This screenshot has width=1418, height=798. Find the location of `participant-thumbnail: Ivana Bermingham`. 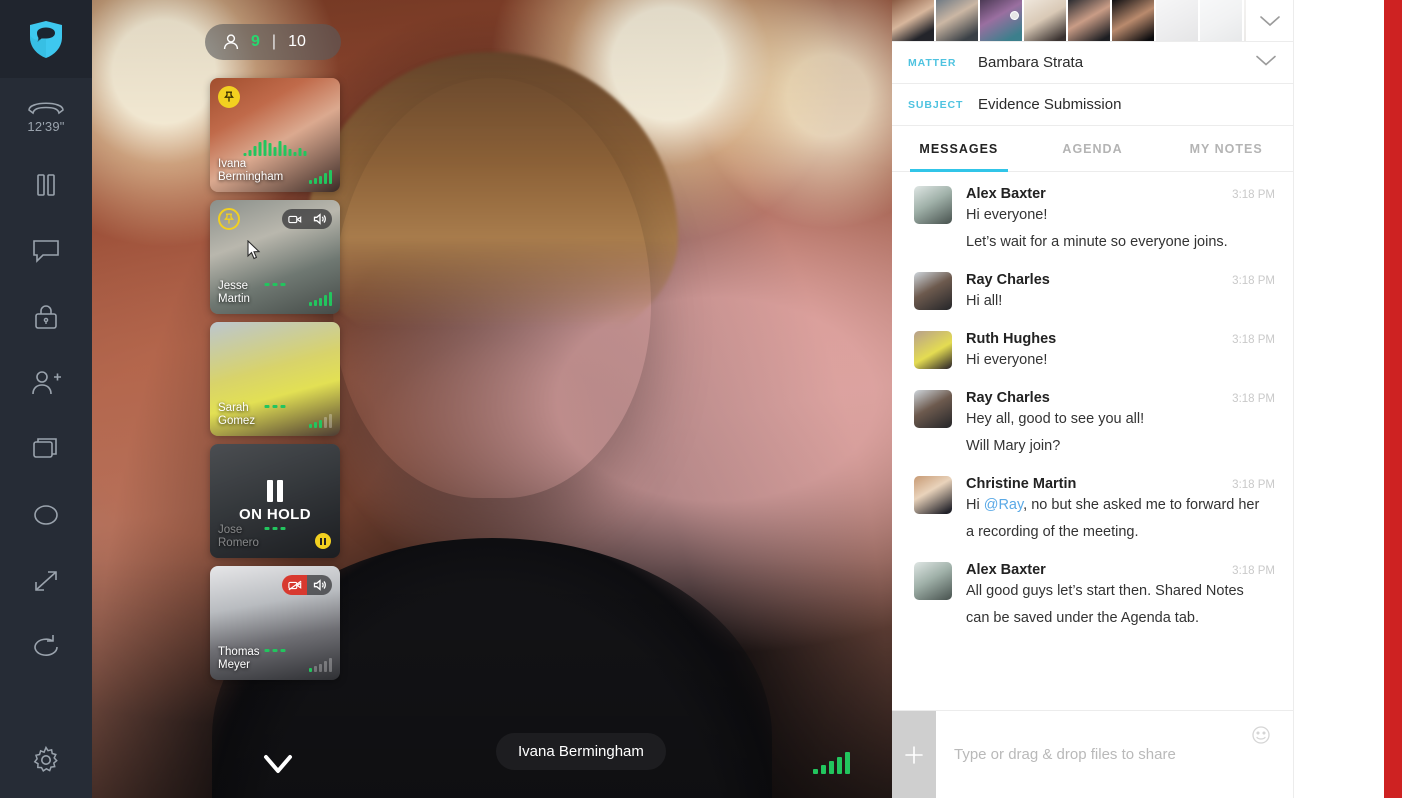

participant-thumbnail: Ivana Bermingham is located at coordinates (275, 135).